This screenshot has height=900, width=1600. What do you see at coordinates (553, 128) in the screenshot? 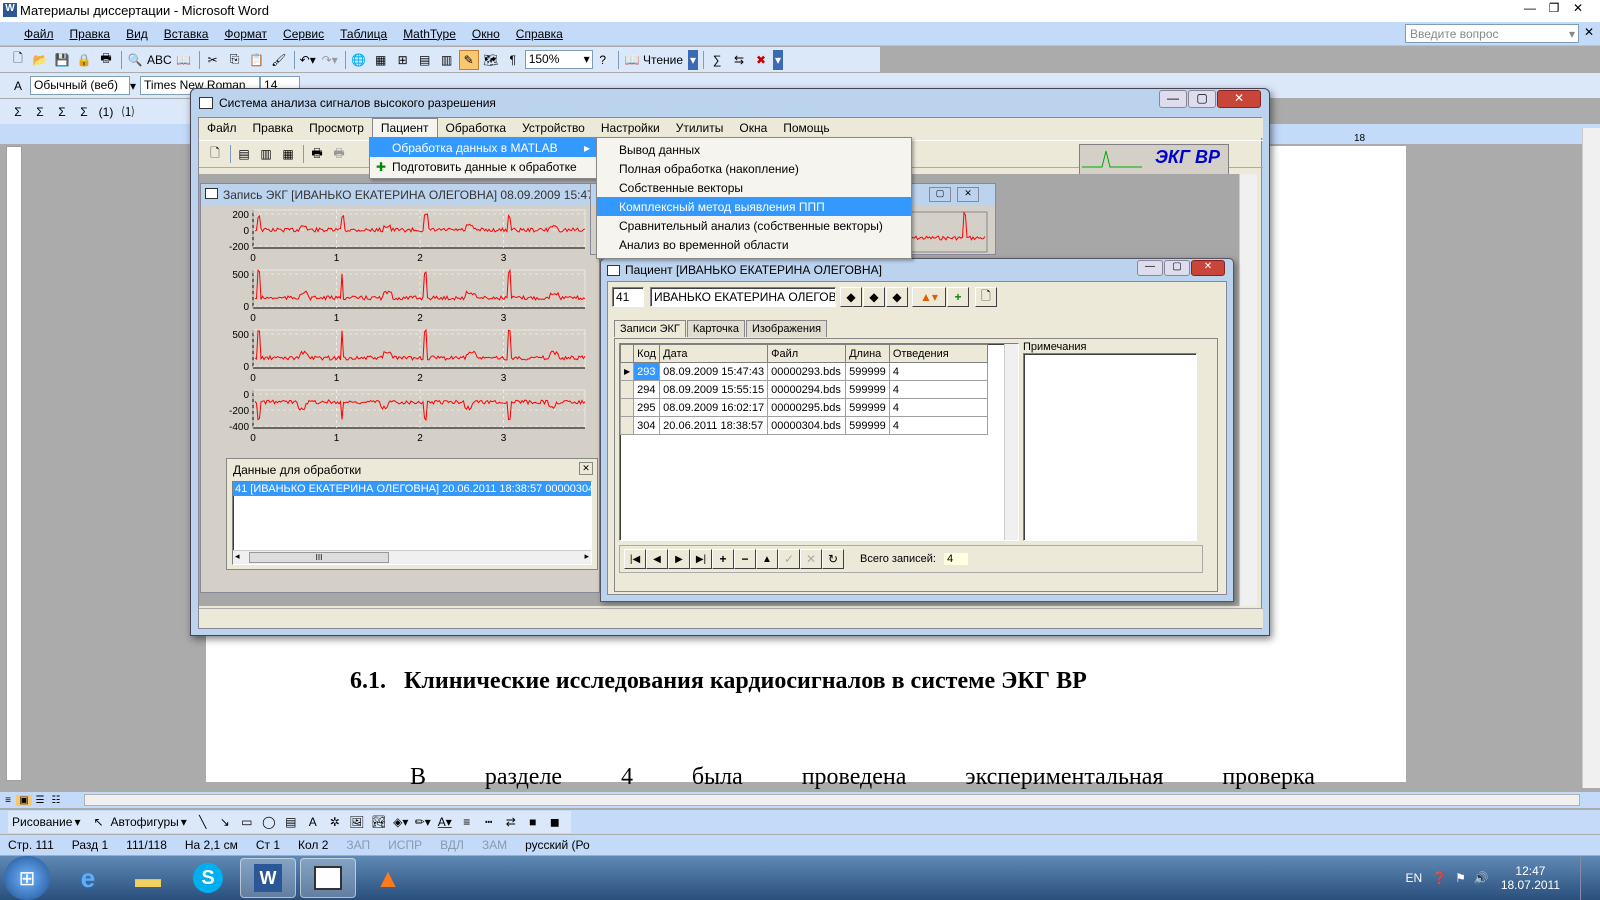
I see `app-menu-5: Устройство` at bounding box center [553, 128].